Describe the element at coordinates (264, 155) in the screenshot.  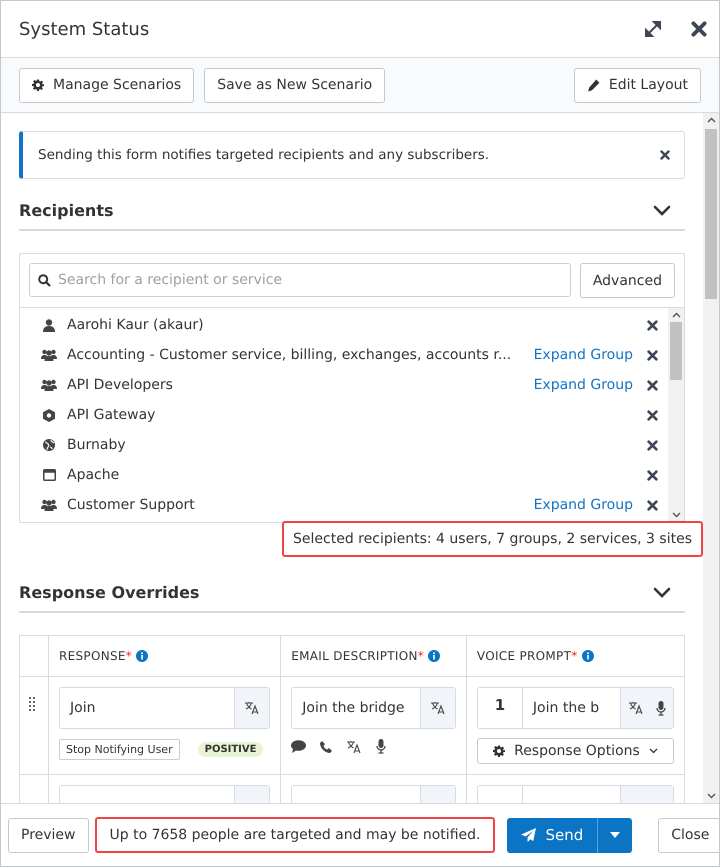
I see `banner-text: Sending this form notifies targeted recipients and any subscribers.` at that location.